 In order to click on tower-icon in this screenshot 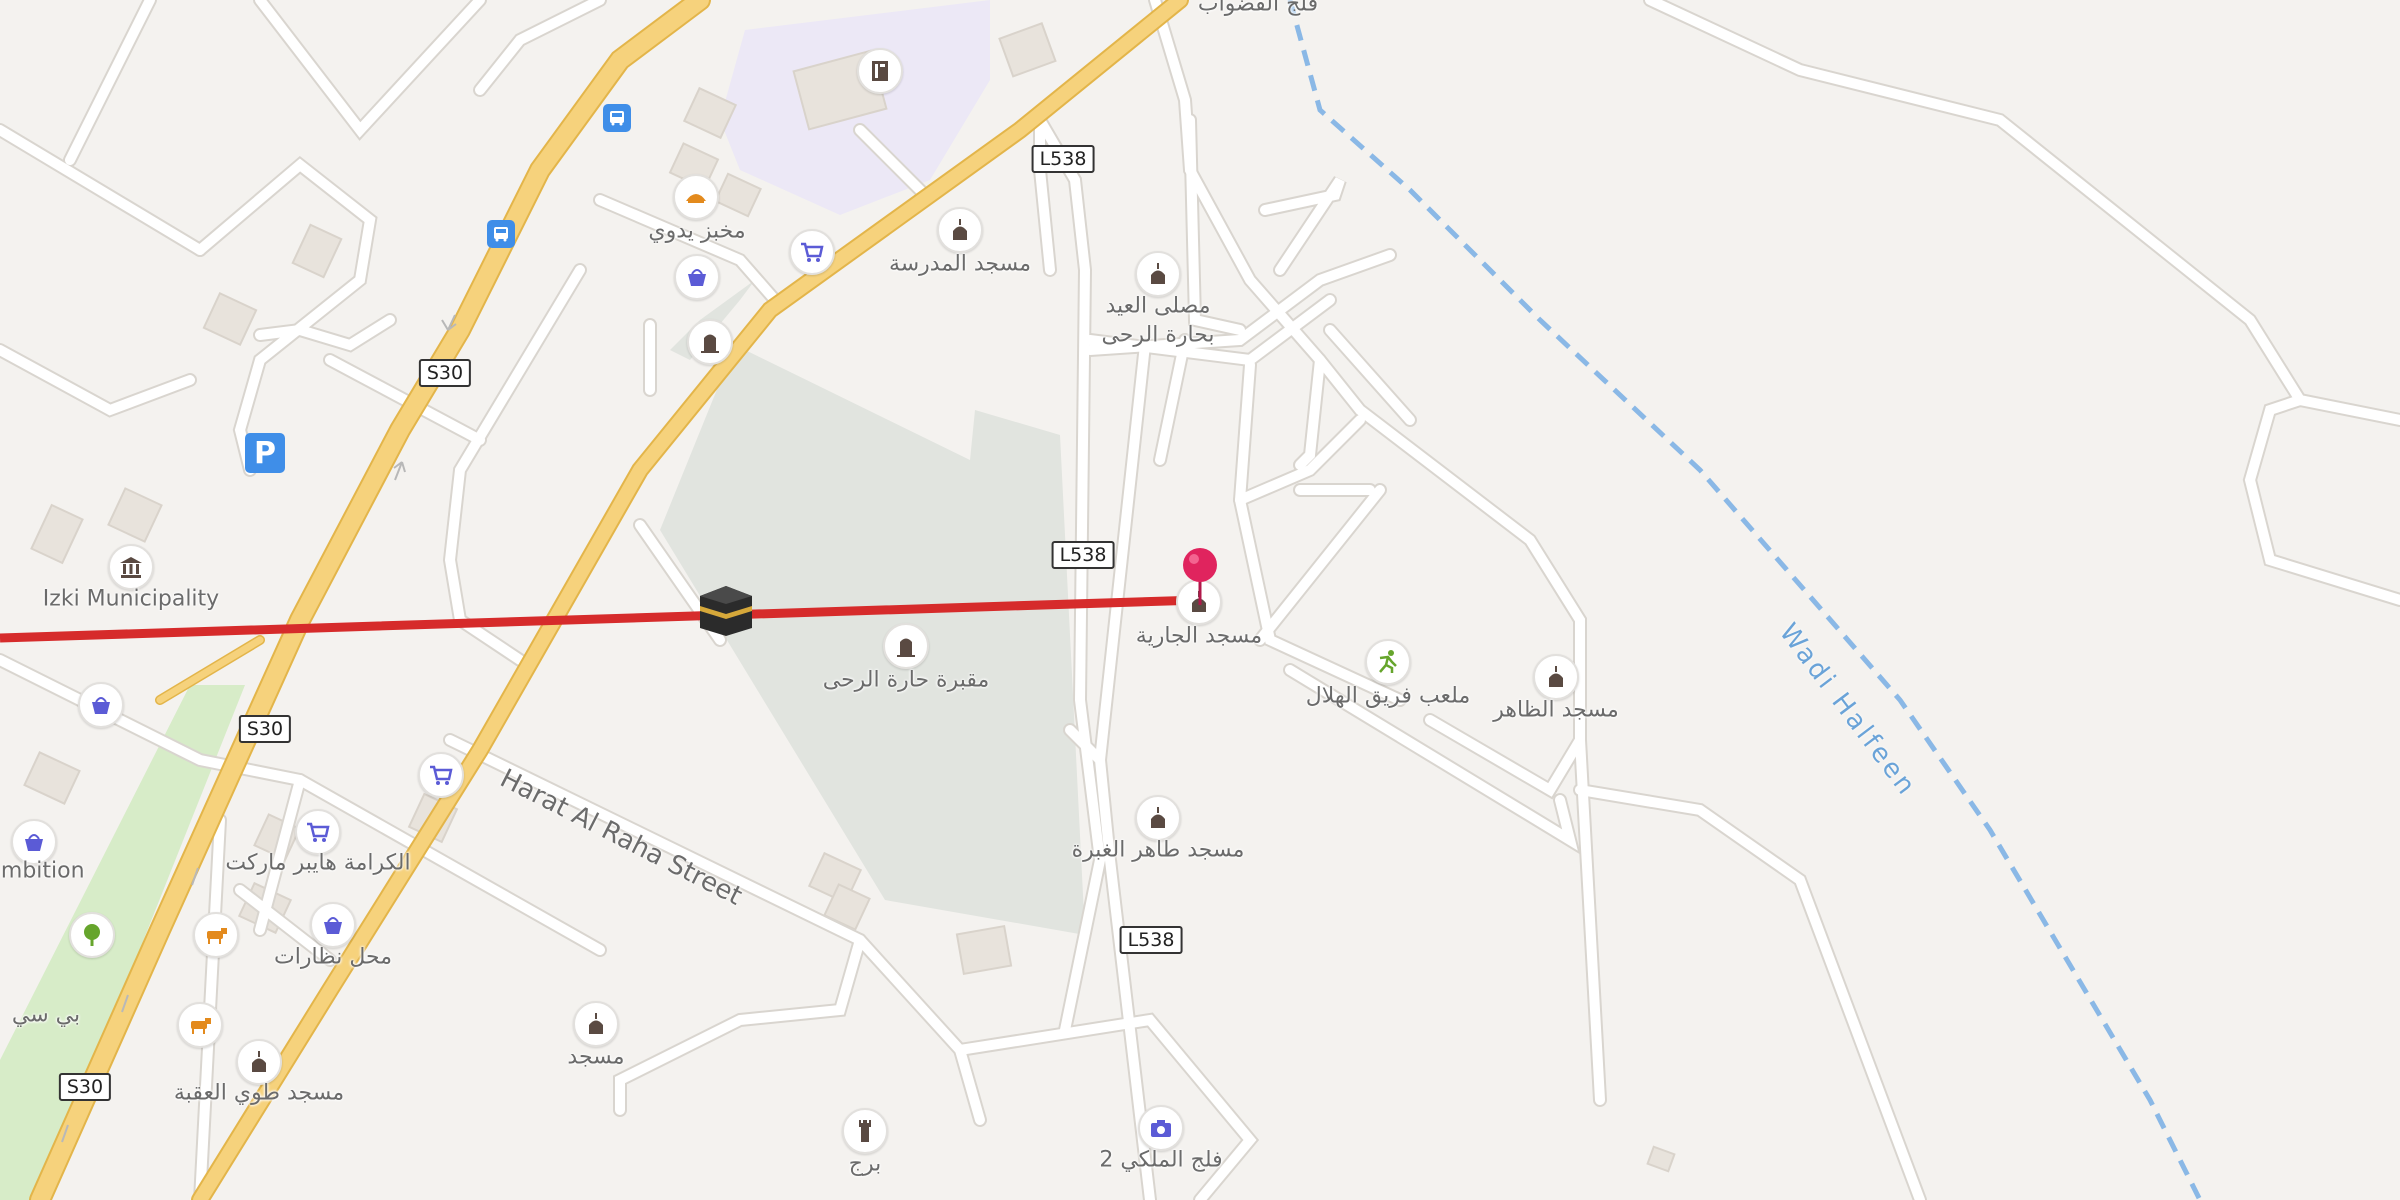, I will do `click(865, 1131)`.